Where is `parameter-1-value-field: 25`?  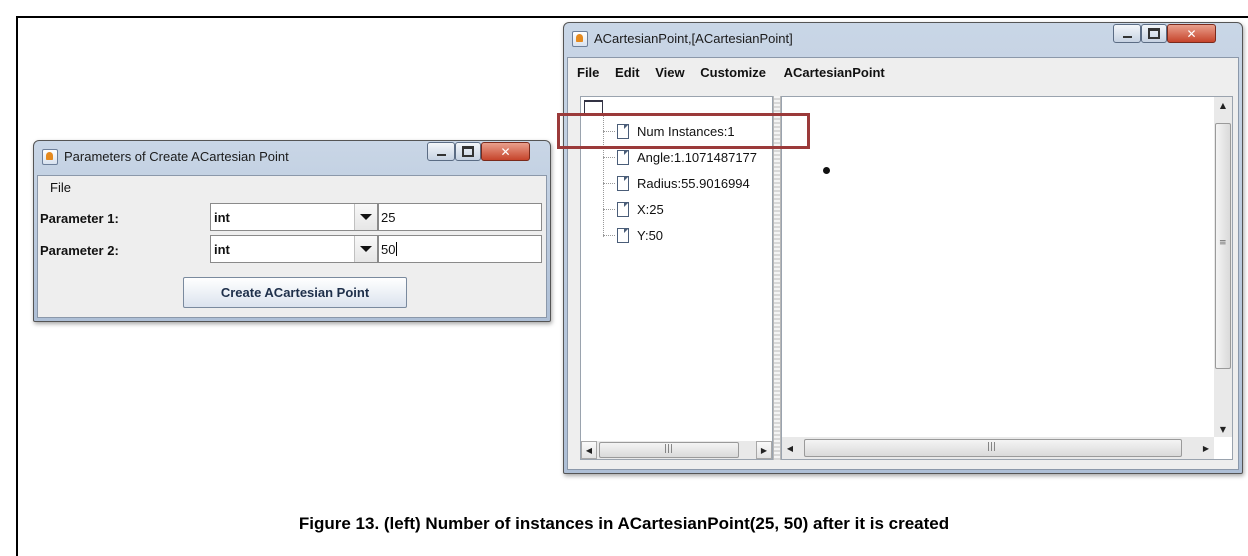
parameter-1-value-field: 25 is located at coordinates (460, 217).